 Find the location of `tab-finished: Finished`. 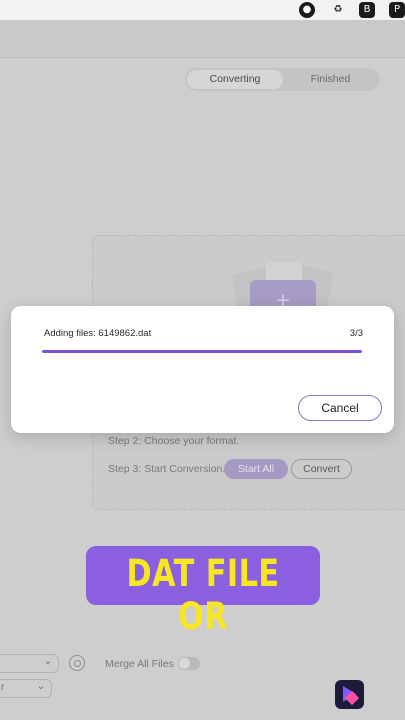

tab-finished: Finished is located at coordinates (330, 79).